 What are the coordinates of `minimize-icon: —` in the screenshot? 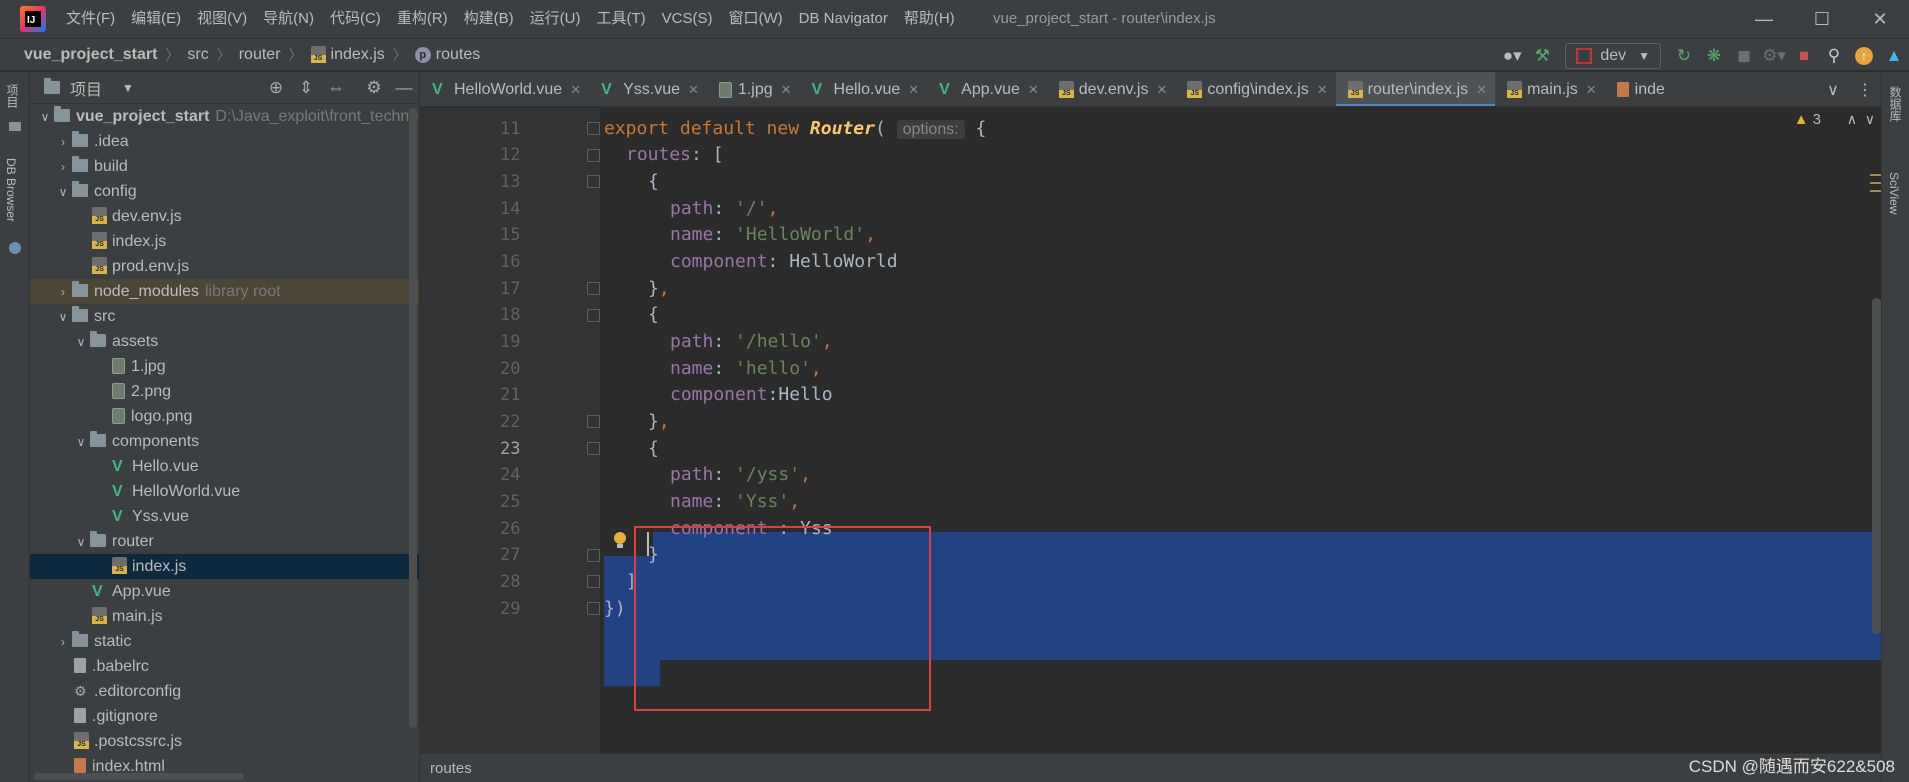 It's located at (1764, 19).